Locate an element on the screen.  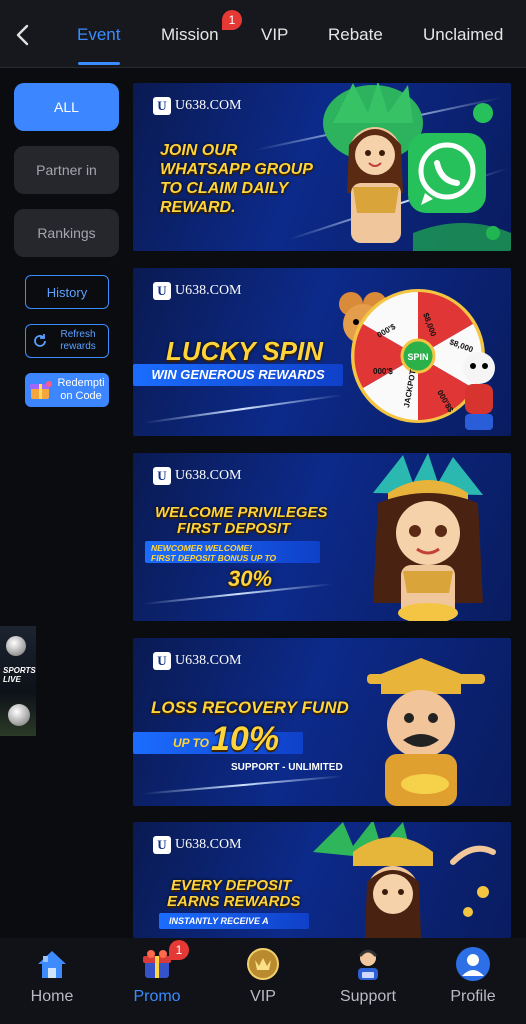
wheel-label: 000'$ is located at coordinates (383, 371).